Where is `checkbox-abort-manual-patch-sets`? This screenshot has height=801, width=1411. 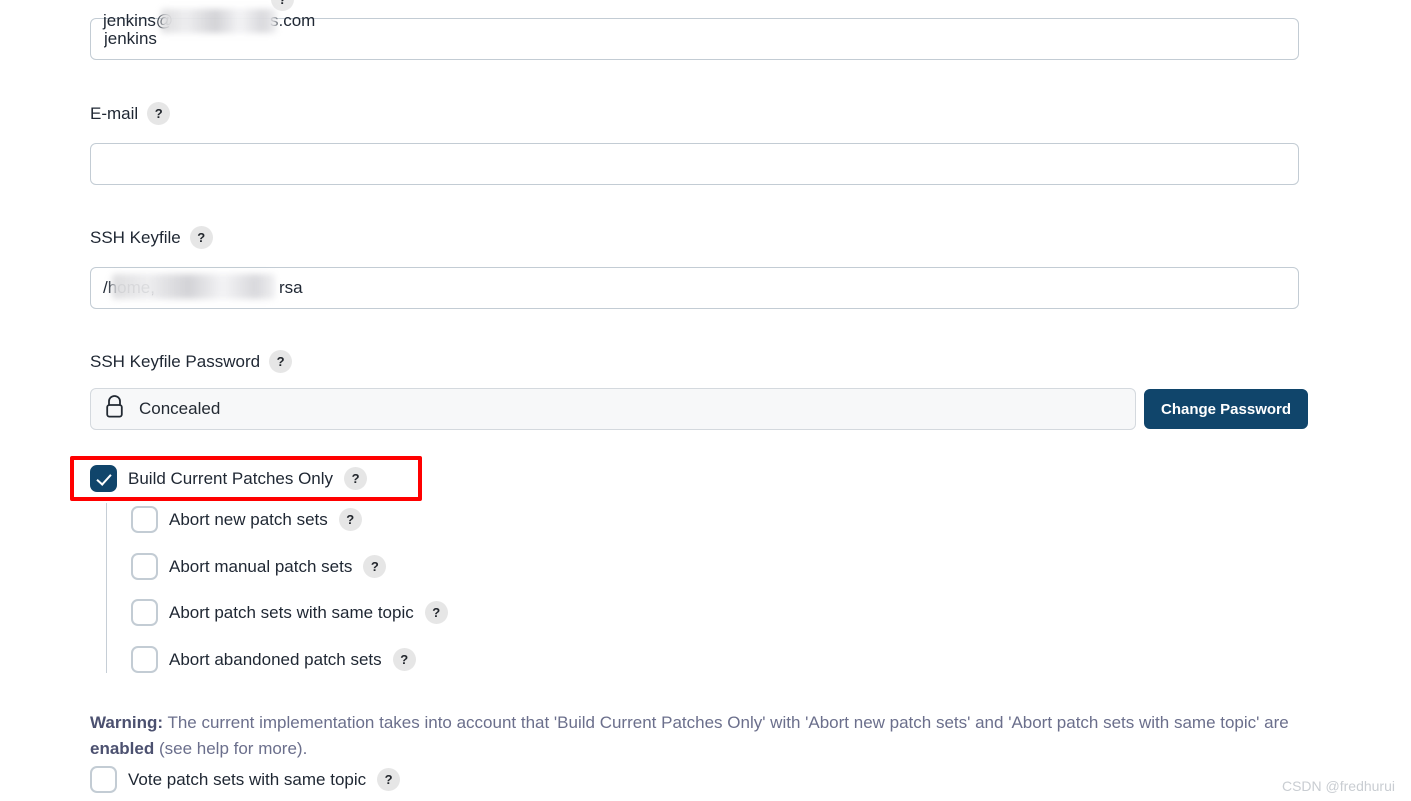 checkbox-abort-manual-patch-sets is located at coordinates (144, 566).